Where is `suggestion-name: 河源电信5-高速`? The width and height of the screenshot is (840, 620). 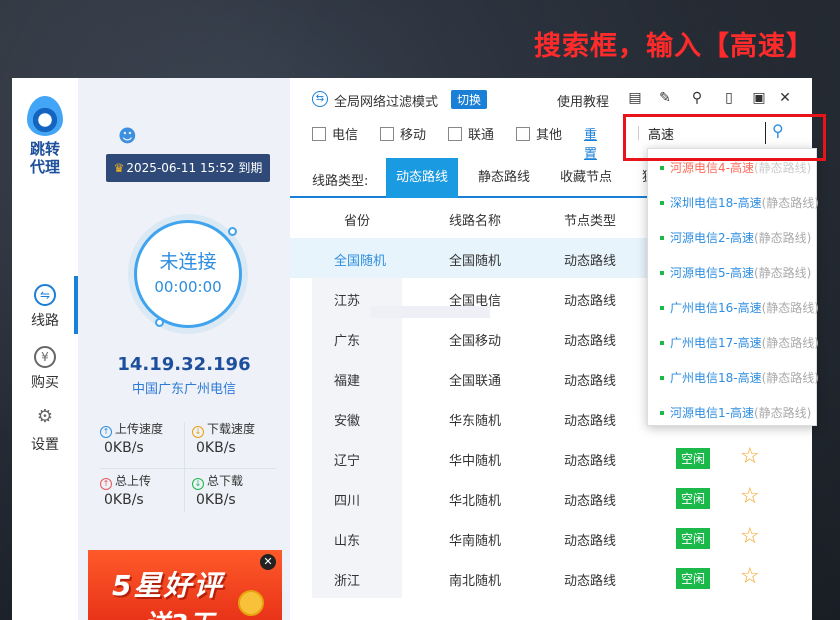
suggestion-name: 河源电信5-高速 is located at coordinates (712, 273).